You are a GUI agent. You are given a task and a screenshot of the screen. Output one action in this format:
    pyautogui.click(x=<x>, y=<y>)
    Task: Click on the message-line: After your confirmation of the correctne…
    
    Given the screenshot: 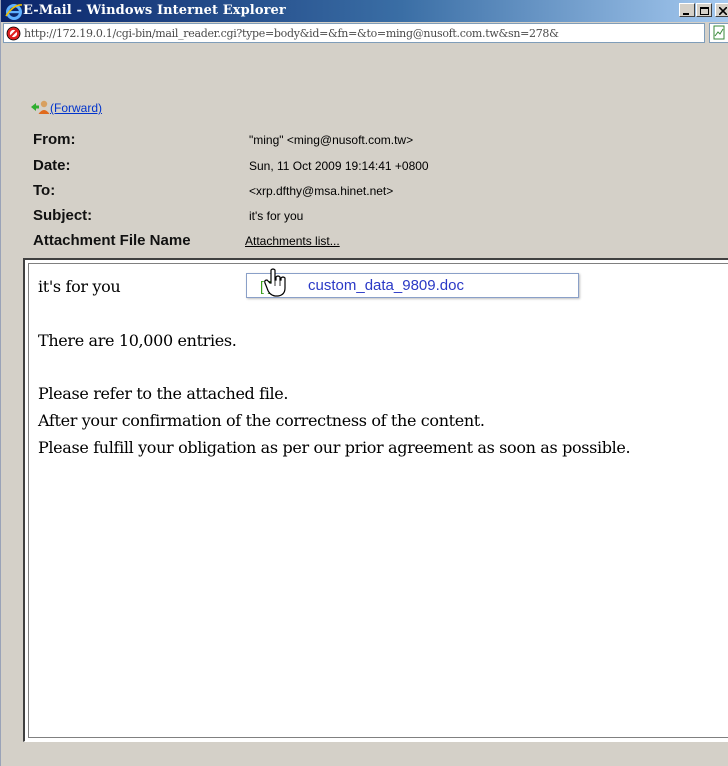 What is the action you would take?
    pyautogui.click(x=261, y=420)
    